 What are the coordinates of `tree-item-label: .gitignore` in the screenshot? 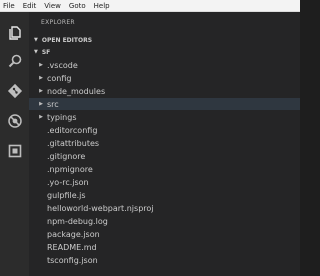 It's located at (66, 156).